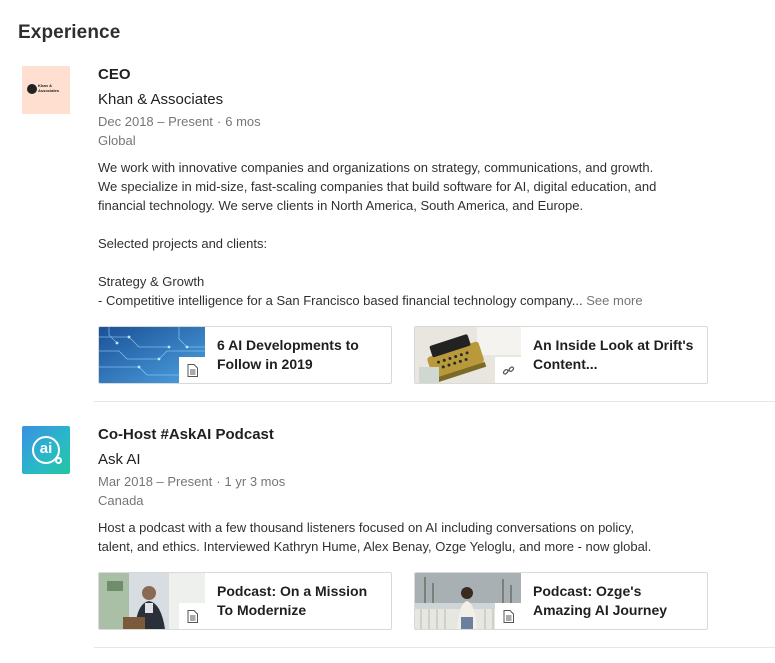  I want to click on dates: Mar 2018 – Present, so click(155, 481).